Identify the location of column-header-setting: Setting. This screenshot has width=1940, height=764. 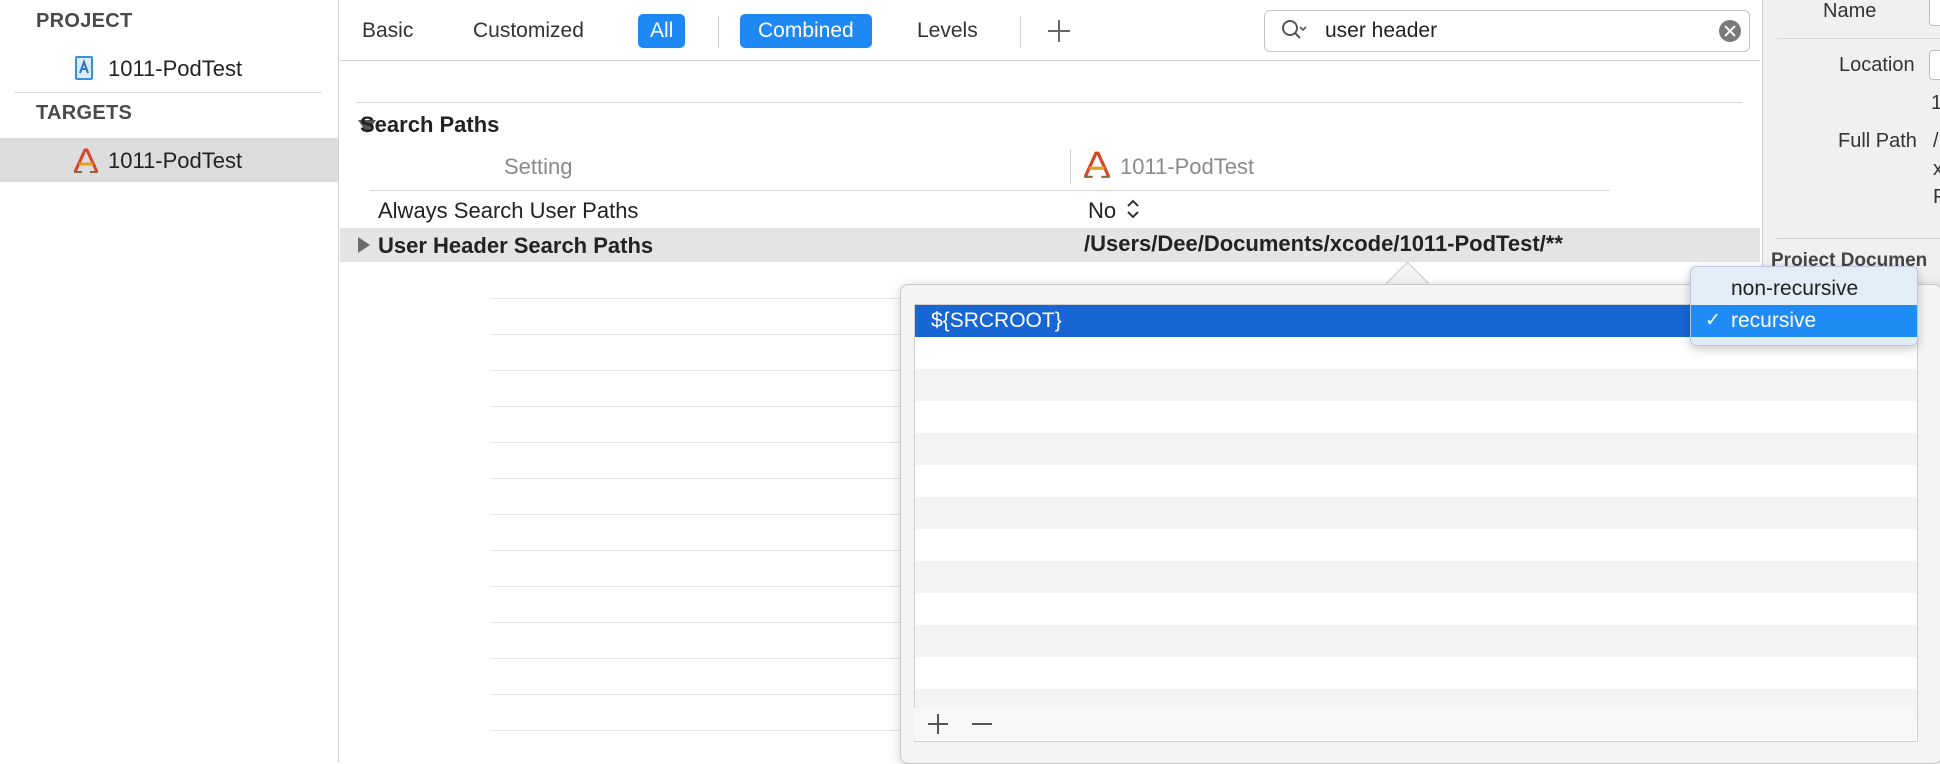
(538, 166).